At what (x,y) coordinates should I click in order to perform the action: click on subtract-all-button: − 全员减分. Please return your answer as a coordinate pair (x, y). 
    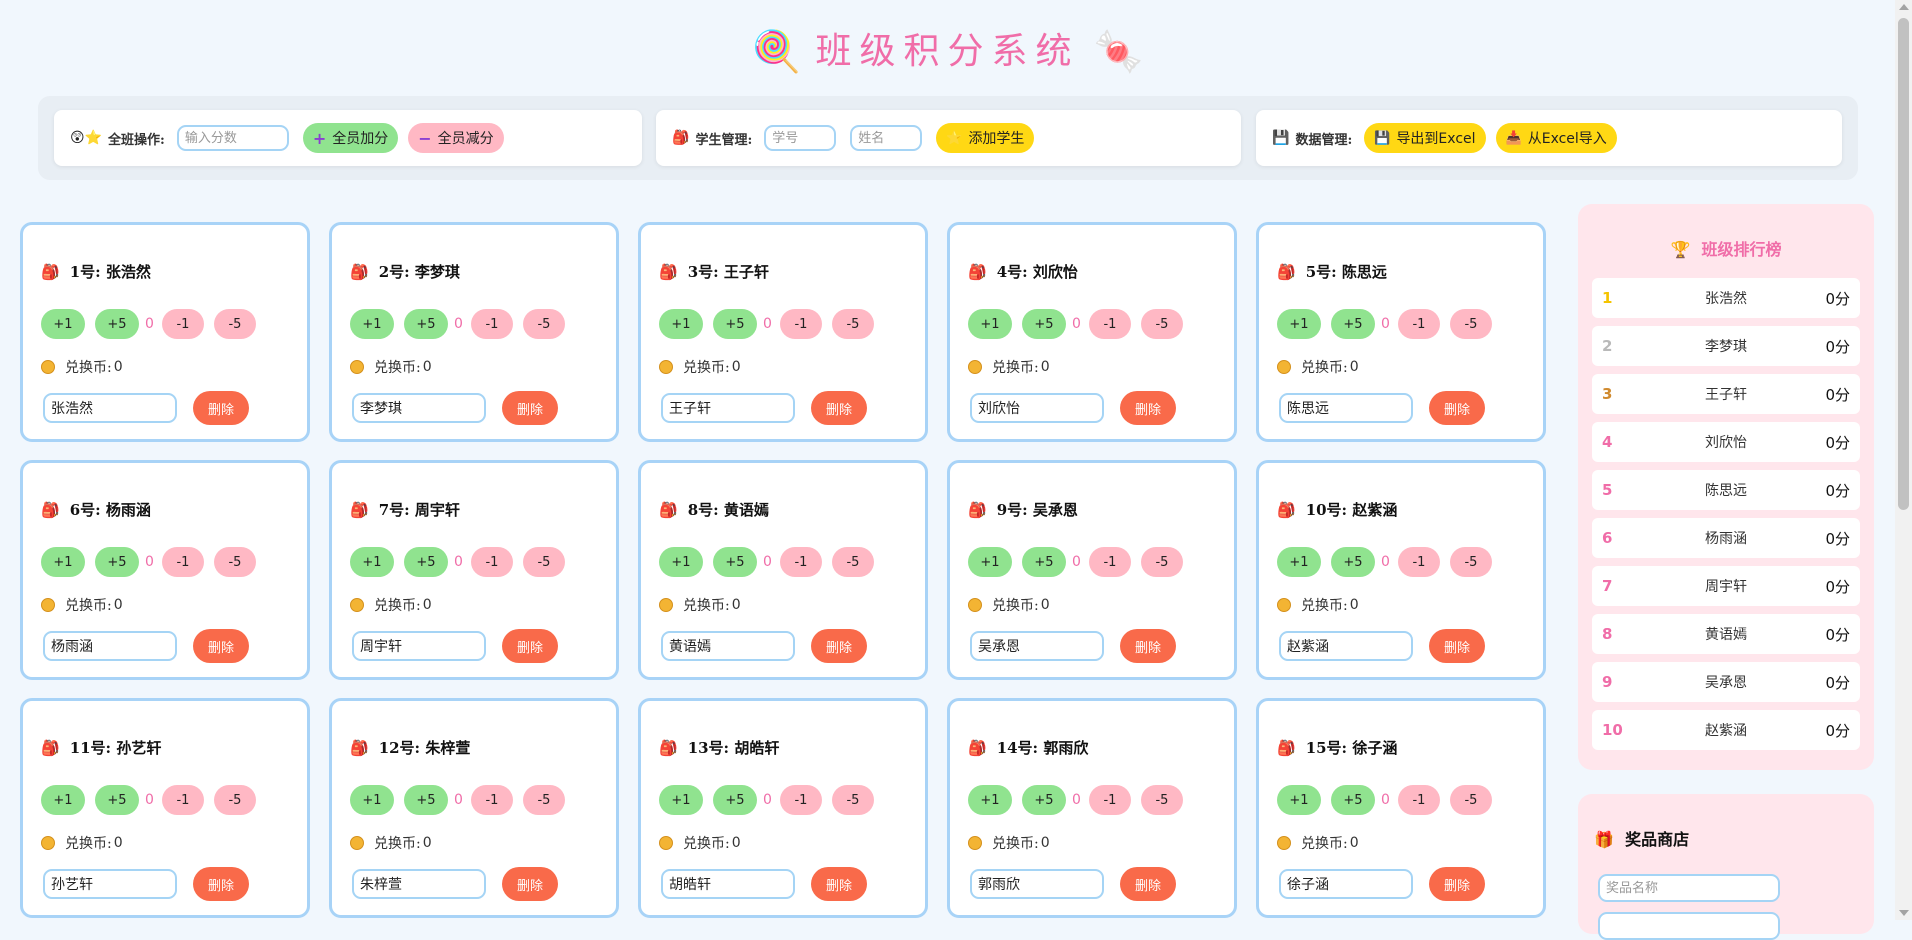
    Looking at the image, I should click on (456, 138).